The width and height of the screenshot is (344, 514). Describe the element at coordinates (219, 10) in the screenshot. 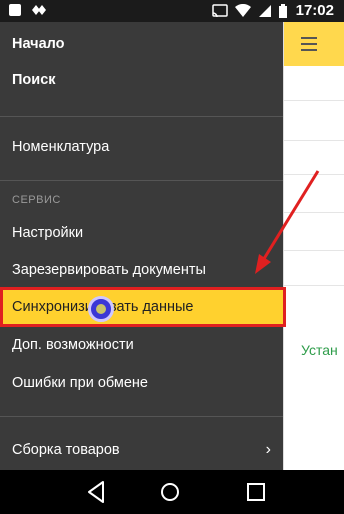

I see `cast-icon` at that location.